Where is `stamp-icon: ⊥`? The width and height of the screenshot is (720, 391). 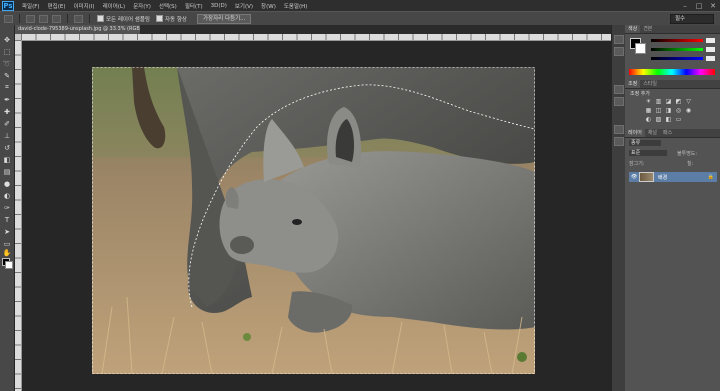
stamp-icon: ⊥ is located at coordinates (7, 135).